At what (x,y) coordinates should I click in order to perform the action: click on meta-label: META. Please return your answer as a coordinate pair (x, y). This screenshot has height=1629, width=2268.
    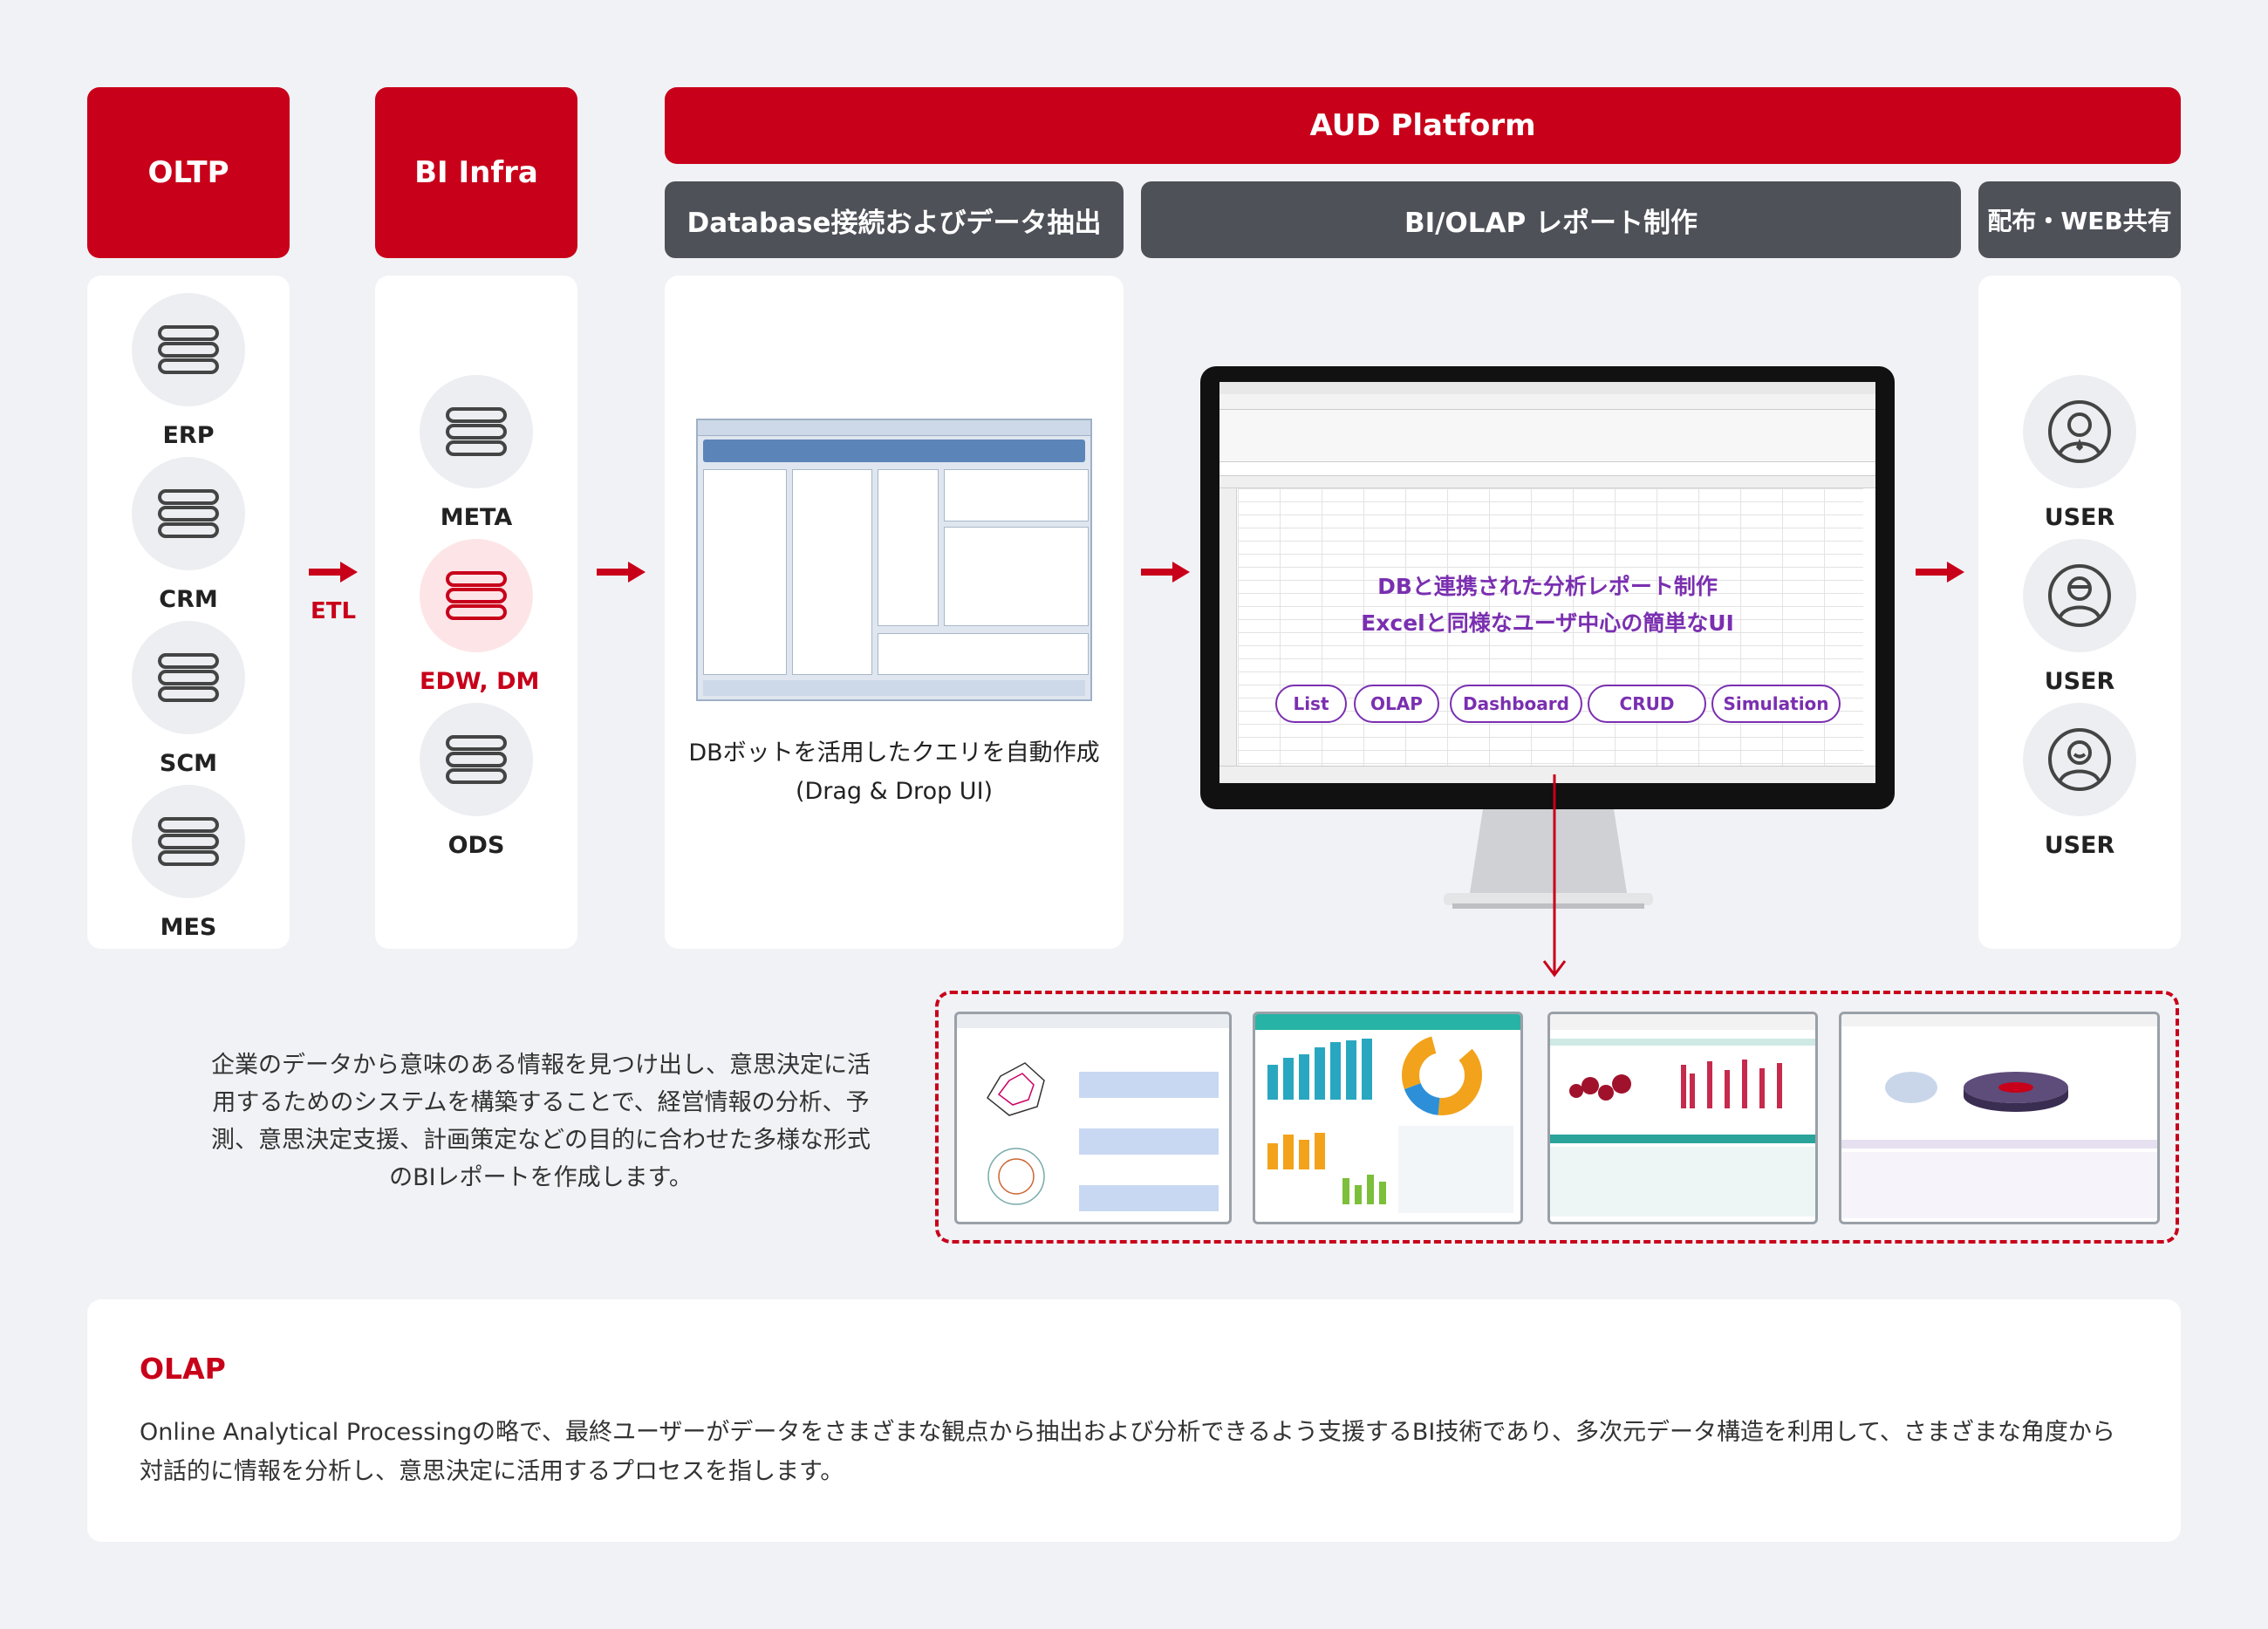
    Looking at the image, I should click on (476, 517).